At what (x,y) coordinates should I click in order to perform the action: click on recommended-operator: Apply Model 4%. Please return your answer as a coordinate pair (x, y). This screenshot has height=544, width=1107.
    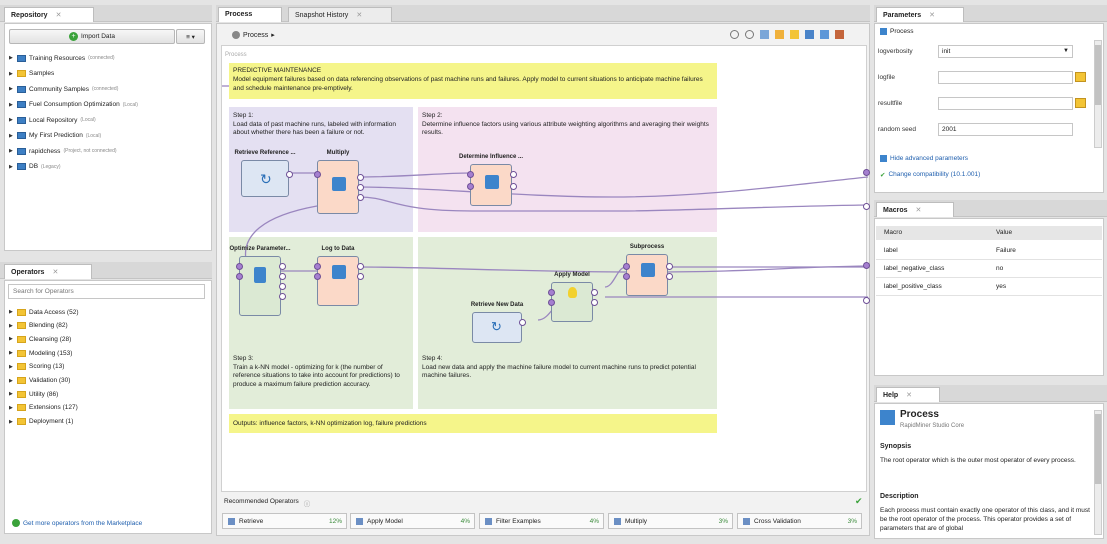
    Looking at the image, I should click on (412, 521).